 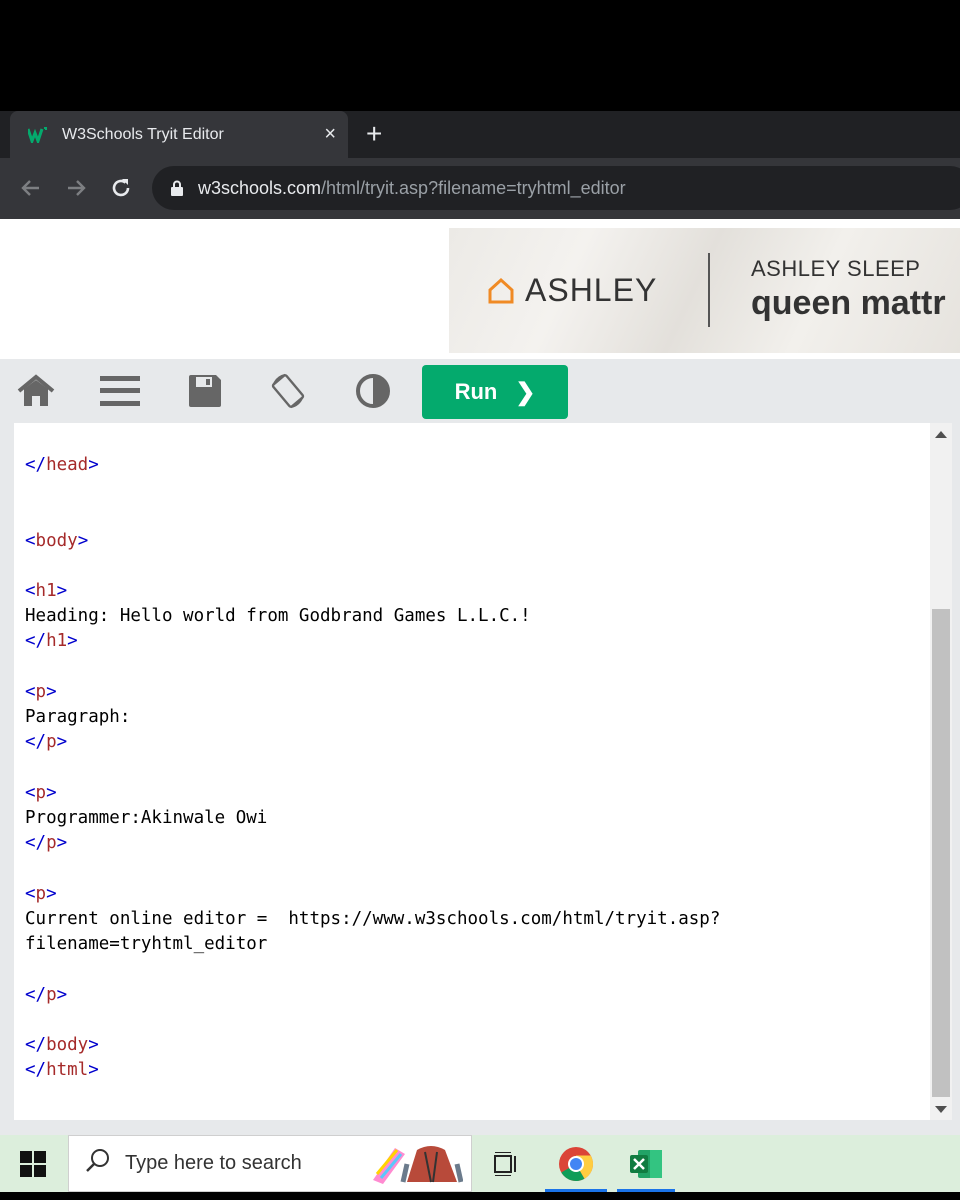 What do you see at coordinates (476, 391) in the screenshot?
I see `run-label: Run` at bounding box center [476, 391].